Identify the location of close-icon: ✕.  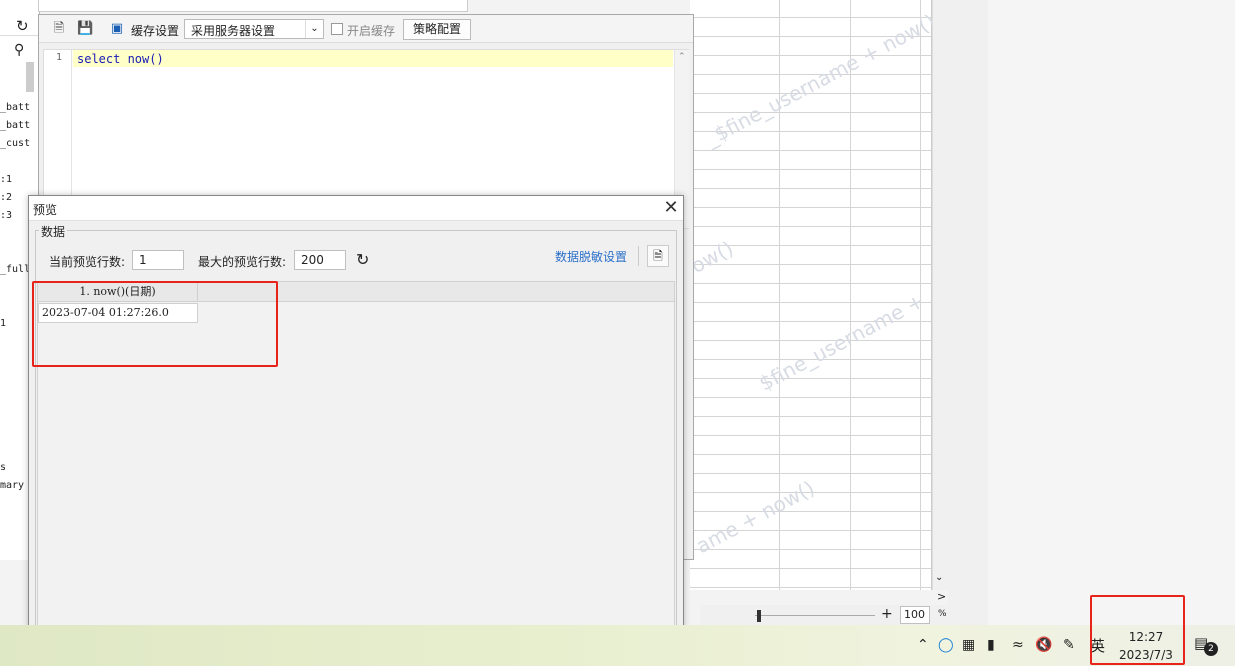
(671, 208).